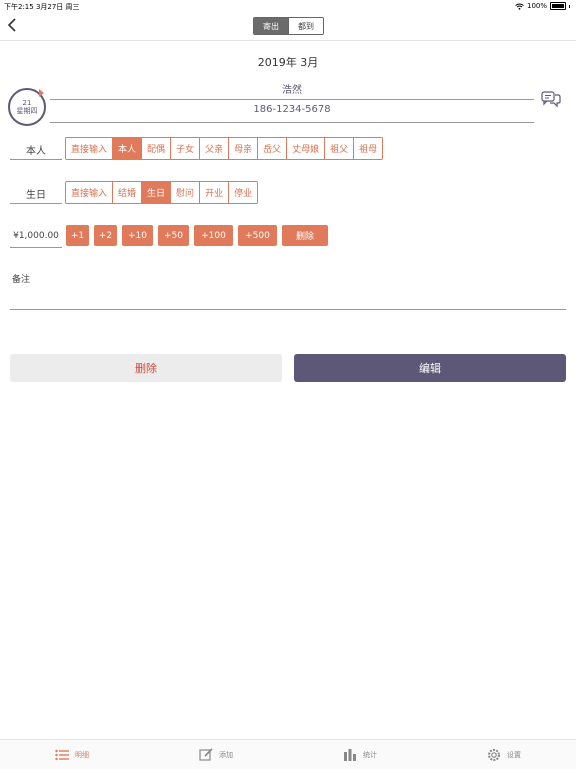 Image resolution: width=576 pixels, height=769 pixels. I want to click on event-options: 直接输入 结婚 生日 慰问 开业 停业, so click(162, 192).